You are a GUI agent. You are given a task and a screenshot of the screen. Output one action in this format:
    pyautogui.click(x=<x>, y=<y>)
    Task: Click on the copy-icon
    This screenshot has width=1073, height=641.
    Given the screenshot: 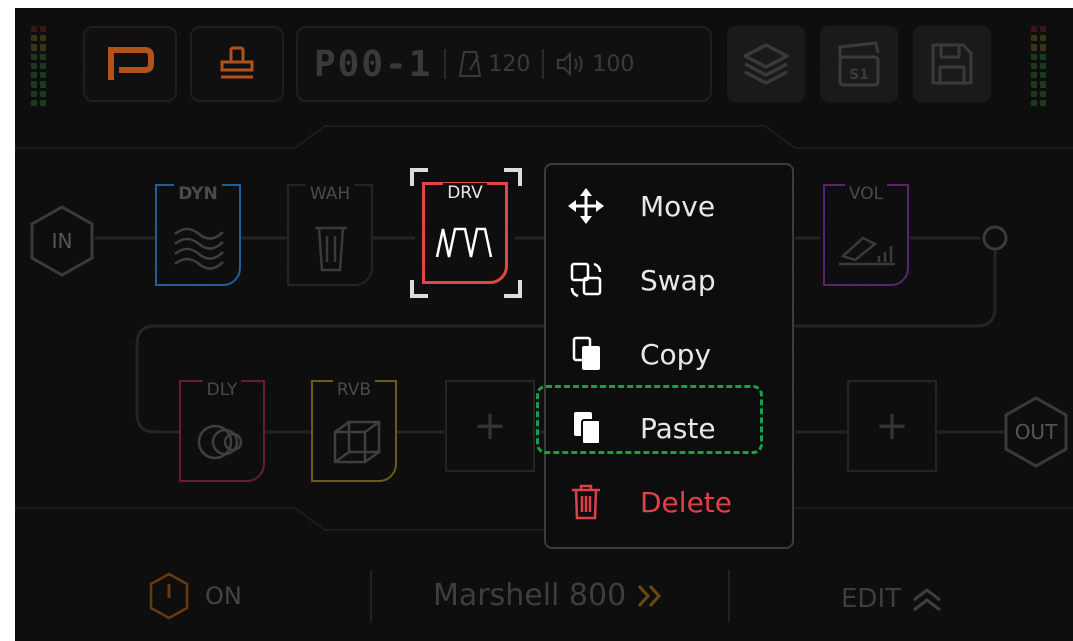 What is the action you would take?
    pyautogui.click(x=586, y=353)
    